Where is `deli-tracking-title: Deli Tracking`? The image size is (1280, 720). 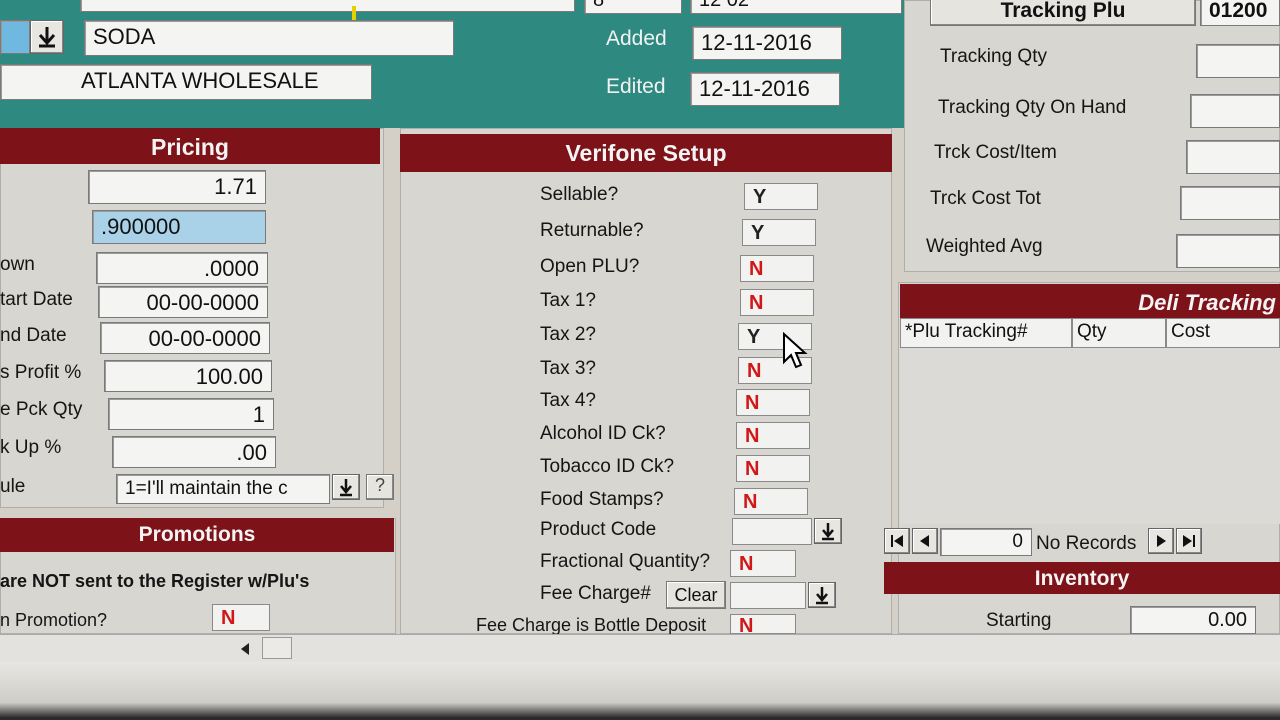 deli-tracking-title: Deli Tracking is located at coordinates (1090, 301).